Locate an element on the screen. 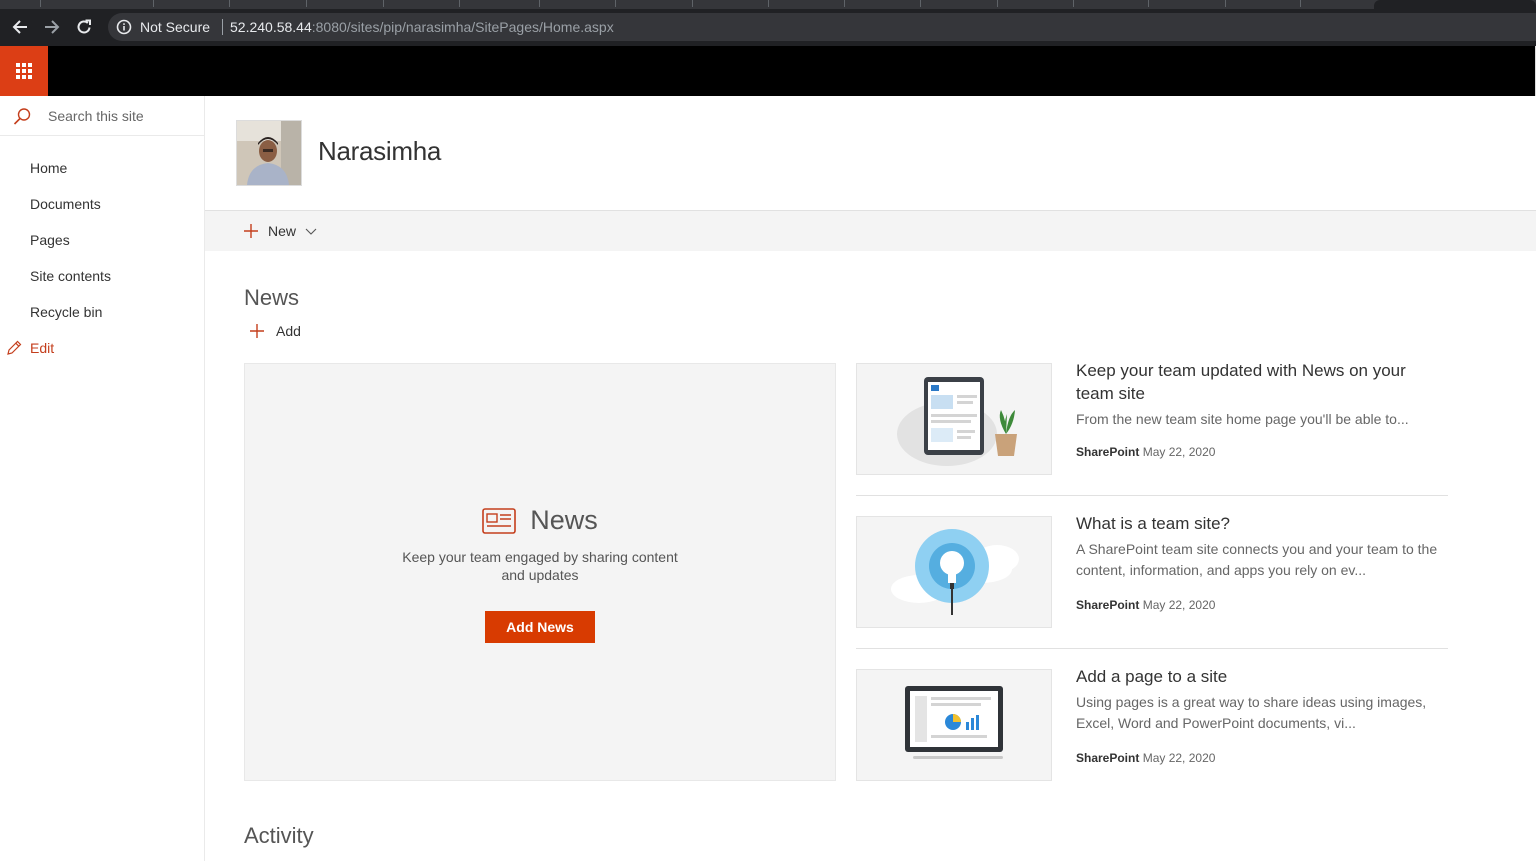  nav-item-site-contents: Site contents is located at coordinates (70, 276).